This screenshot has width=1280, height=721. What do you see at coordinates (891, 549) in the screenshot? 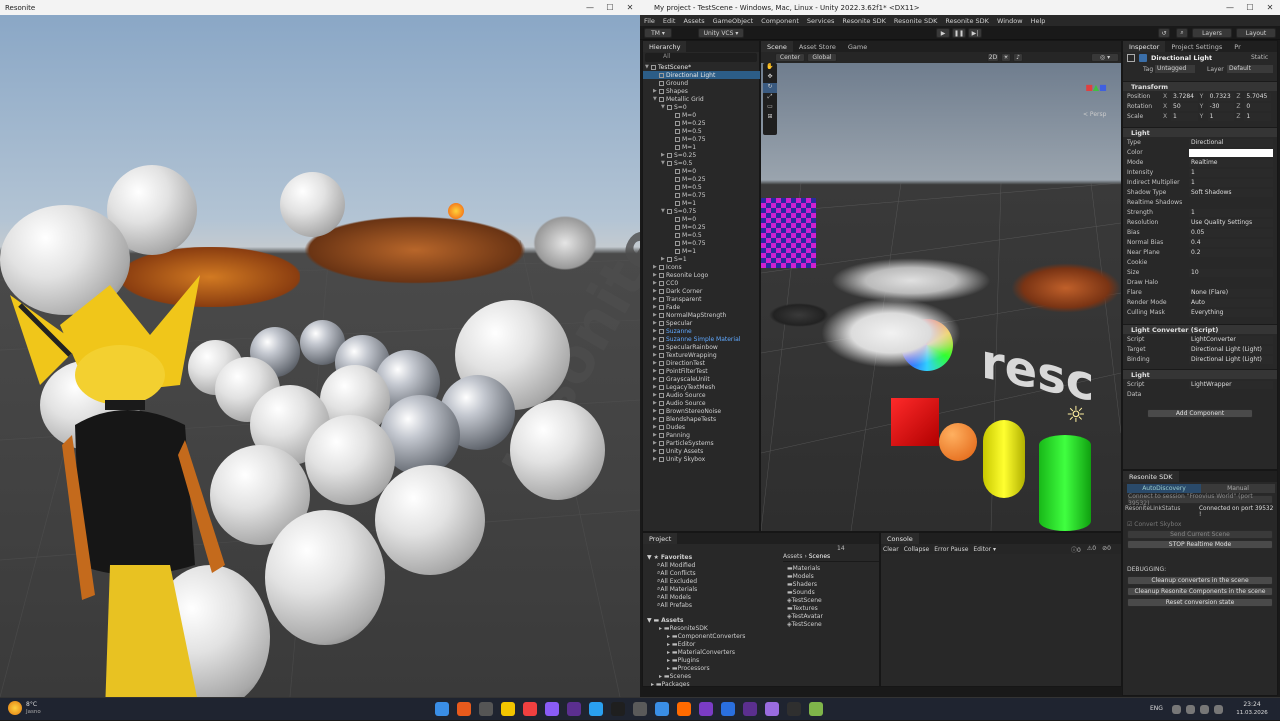
I see `console-button: Clear` at bounding box center [891, 549].